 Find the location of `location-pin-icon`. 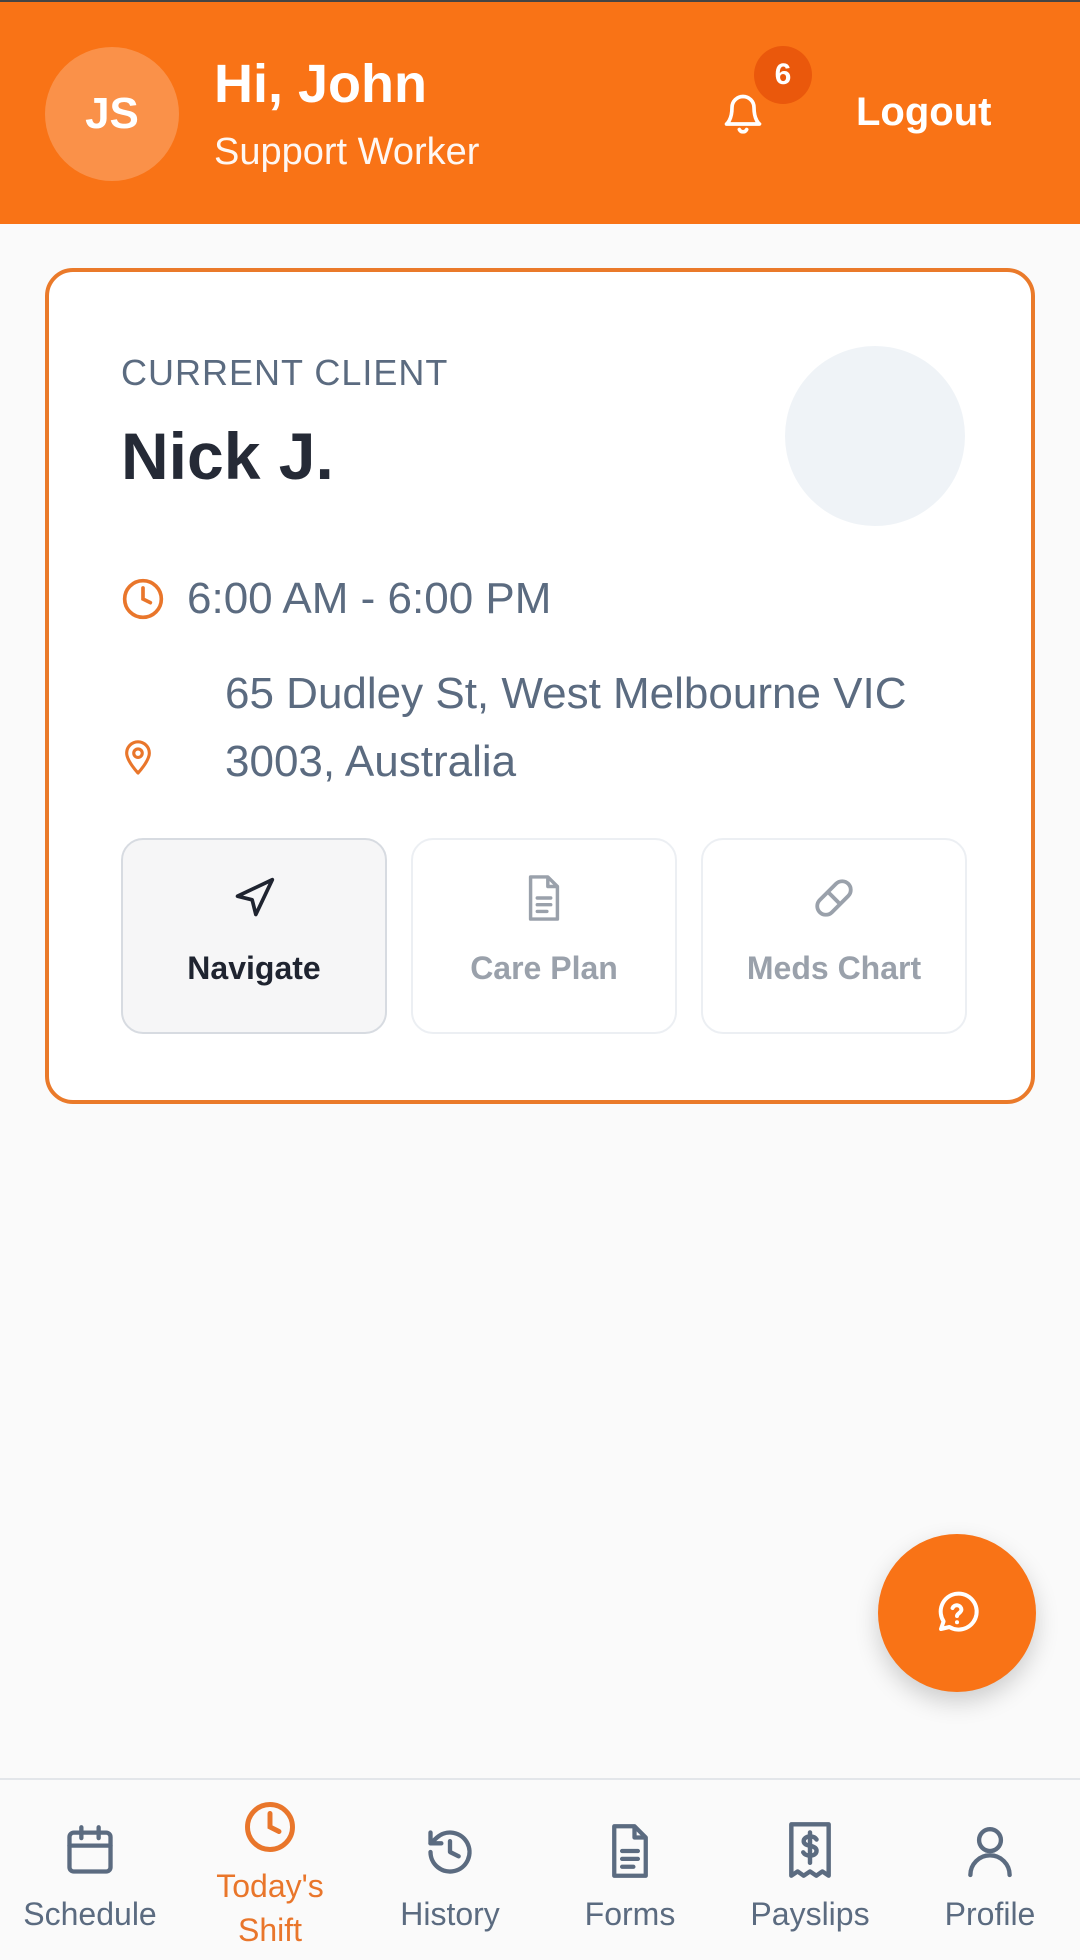

location-pin-icon is located at coordinates (138, 757).